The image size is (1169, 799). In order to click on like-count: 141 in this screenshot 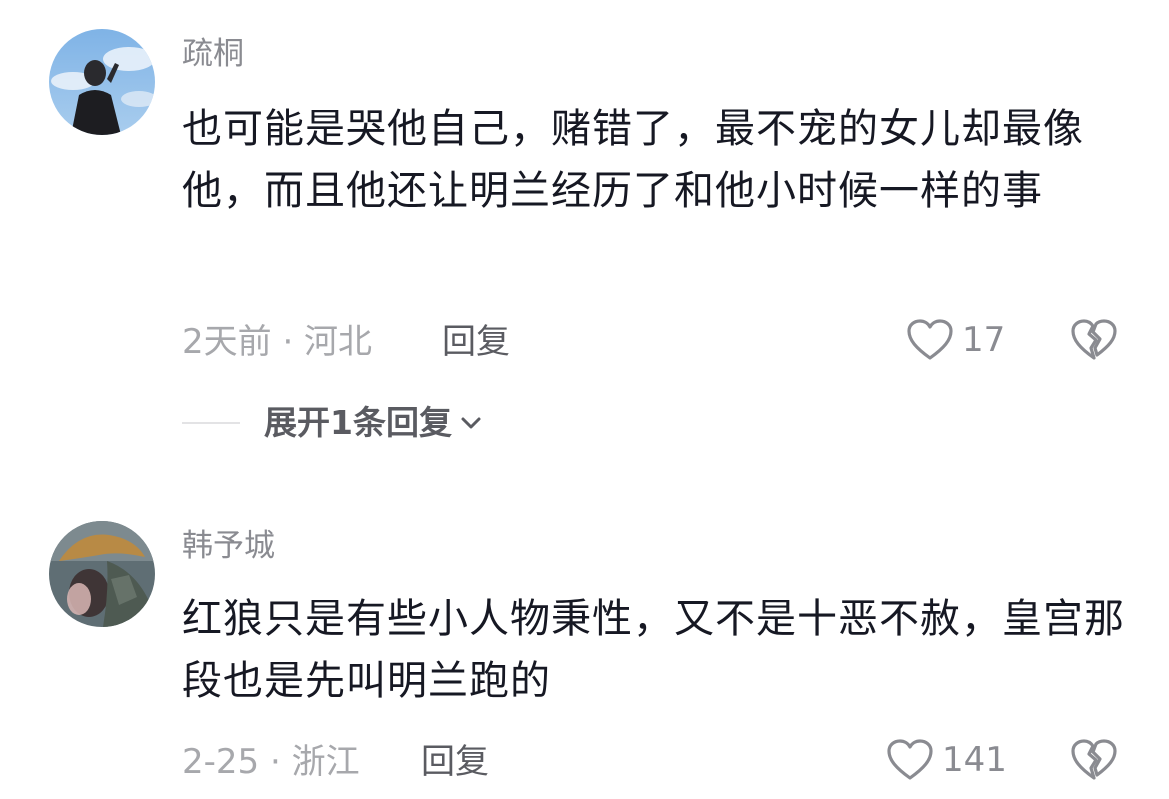, I will do `click(974, 760)`.